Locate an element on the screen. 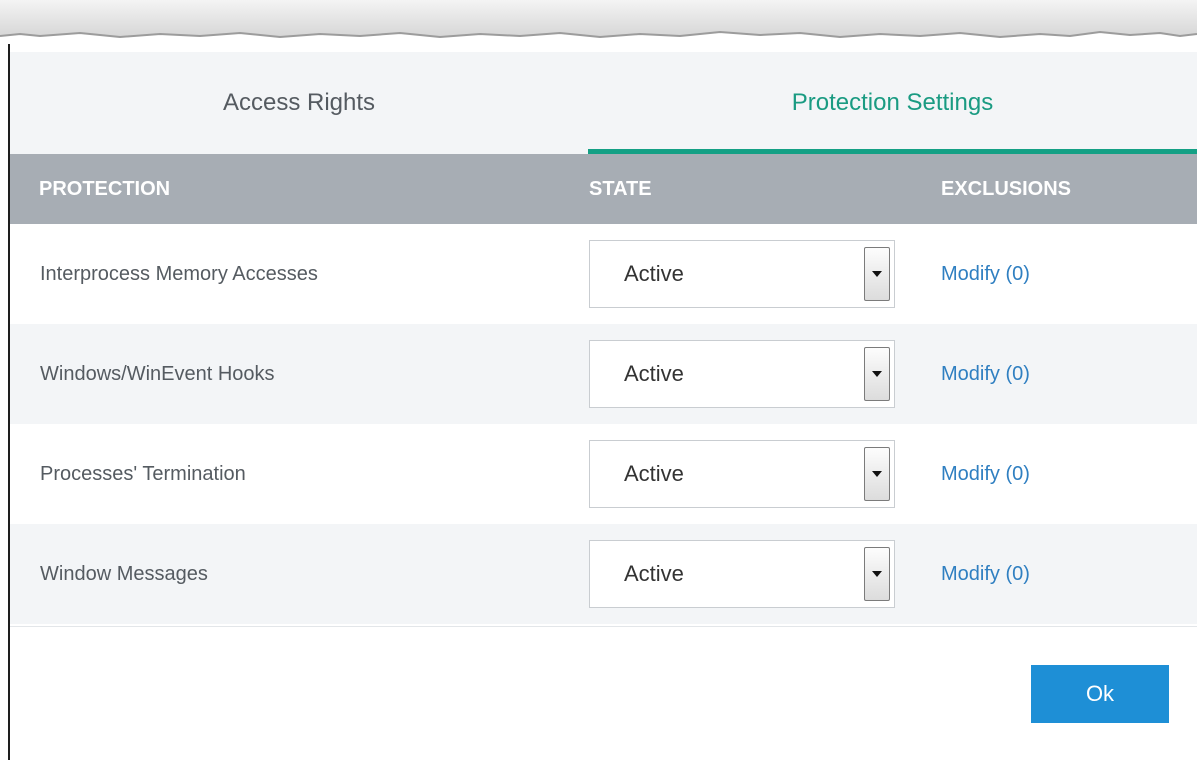 This screenshot has height=760, width=1197. tab-bar: Access Rights Protection Settings is located at coordinates (603, 103).